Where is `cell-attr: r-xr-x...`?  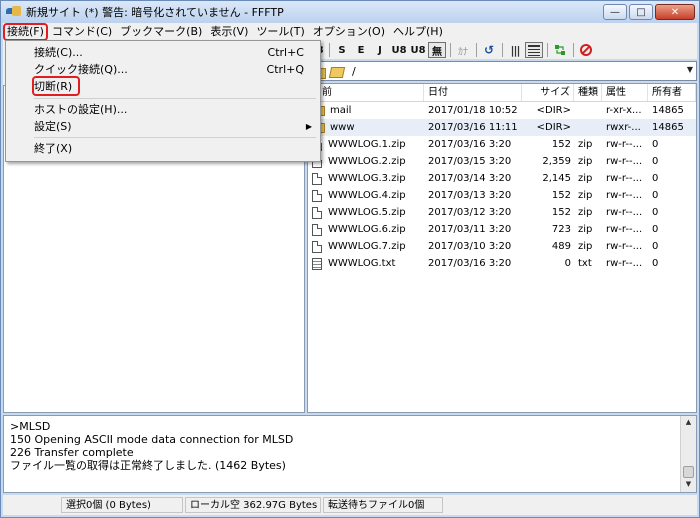 cell-attr: r-xr-x... is located at coordinates (624, 110).